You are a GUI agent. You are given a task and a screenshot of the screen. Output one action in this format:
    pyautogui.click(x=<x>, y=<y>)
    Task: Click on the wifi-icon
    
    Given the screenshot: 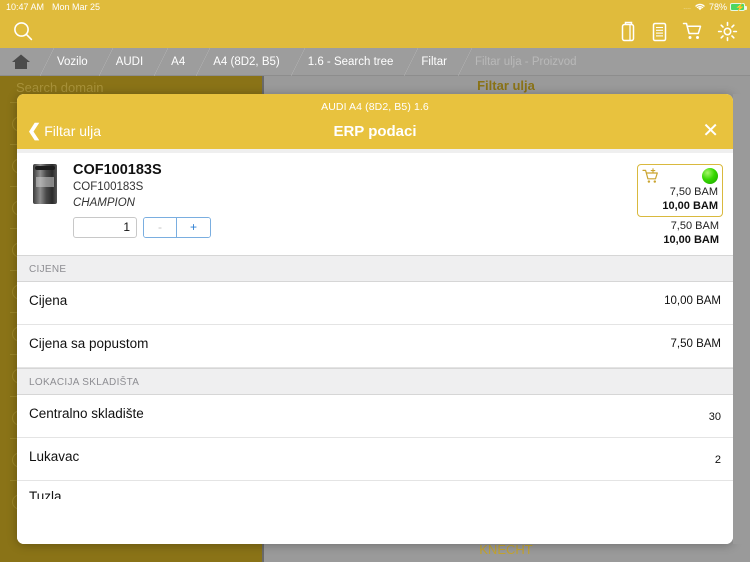 What is the action you would take?
    pyautogui.click(x=700, y=7)
    